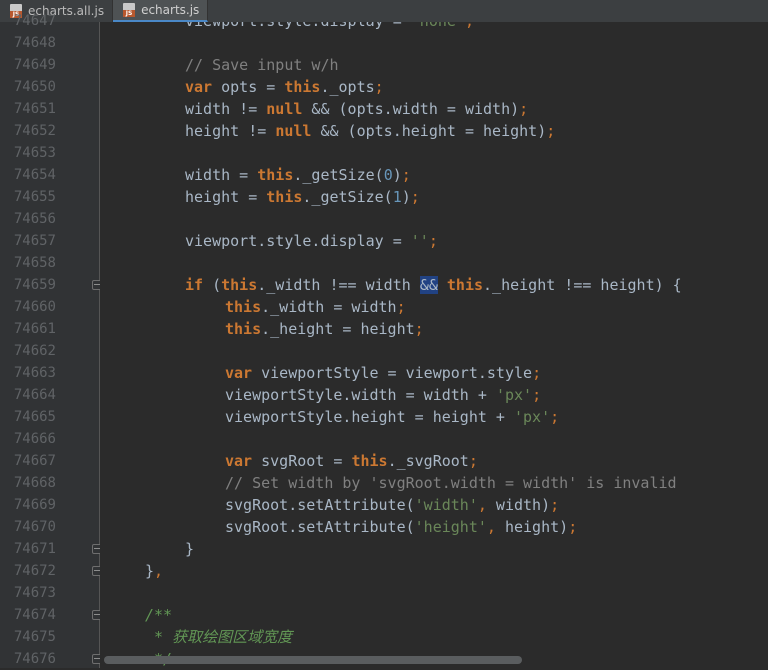  What do you see at coordinates (34, 549) in the screenshot?
I see `line-number: 74671` at bounding box center [34, 549].